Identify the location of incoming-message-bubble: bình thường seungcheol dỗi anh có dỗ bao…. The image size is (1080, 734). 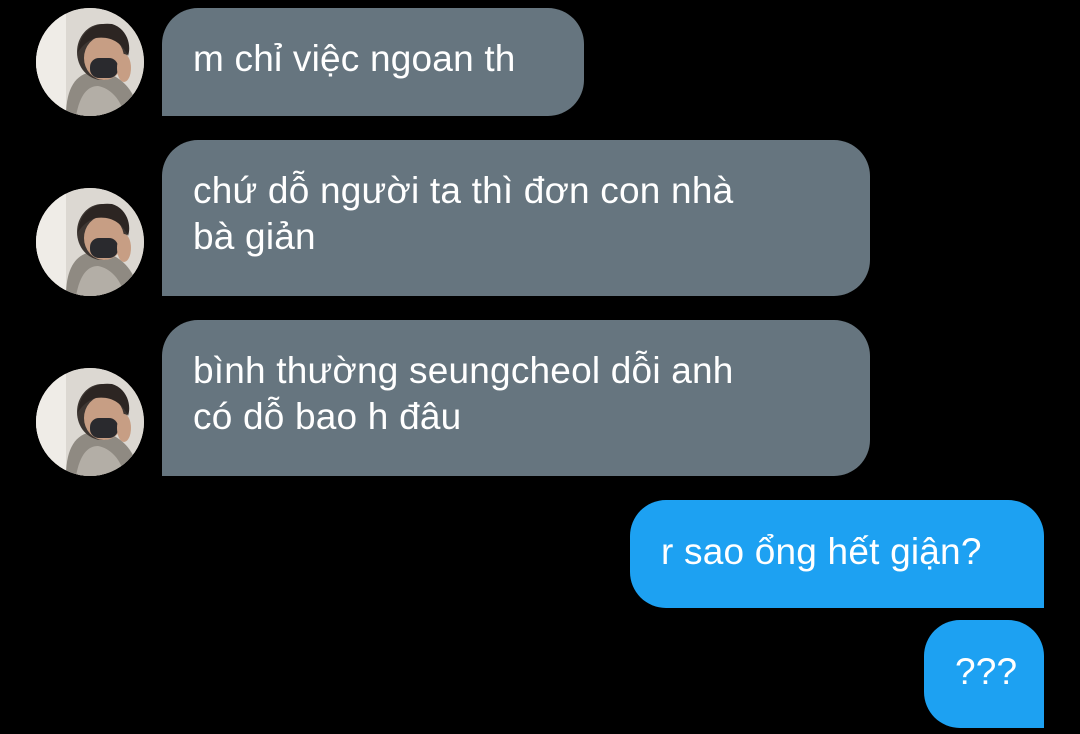
(516, 398).